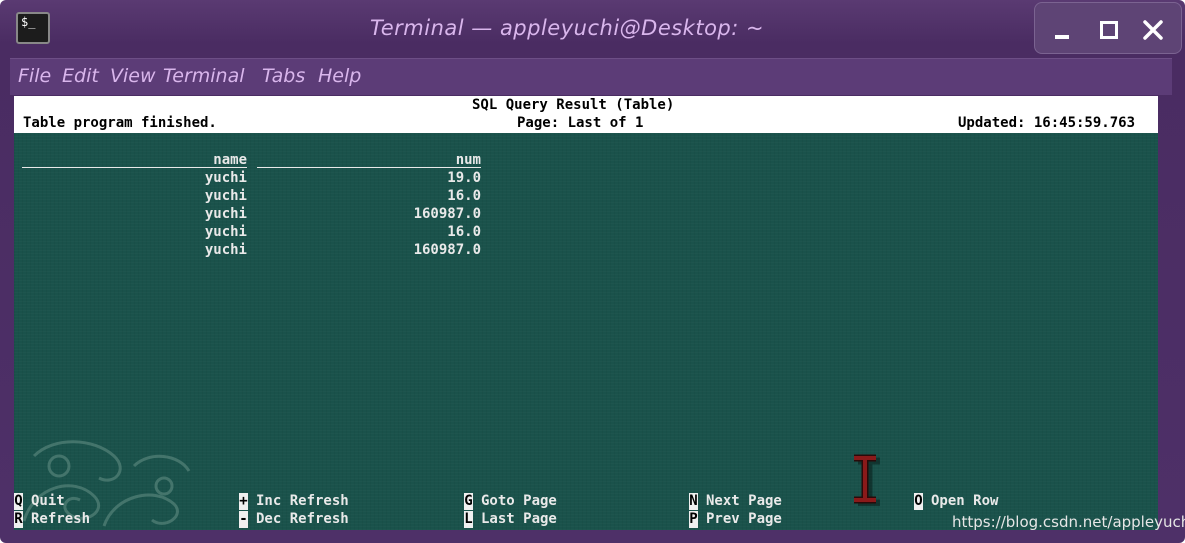 The image size is (1185, 543). I want to click on close-icon, so click(1153, 29).